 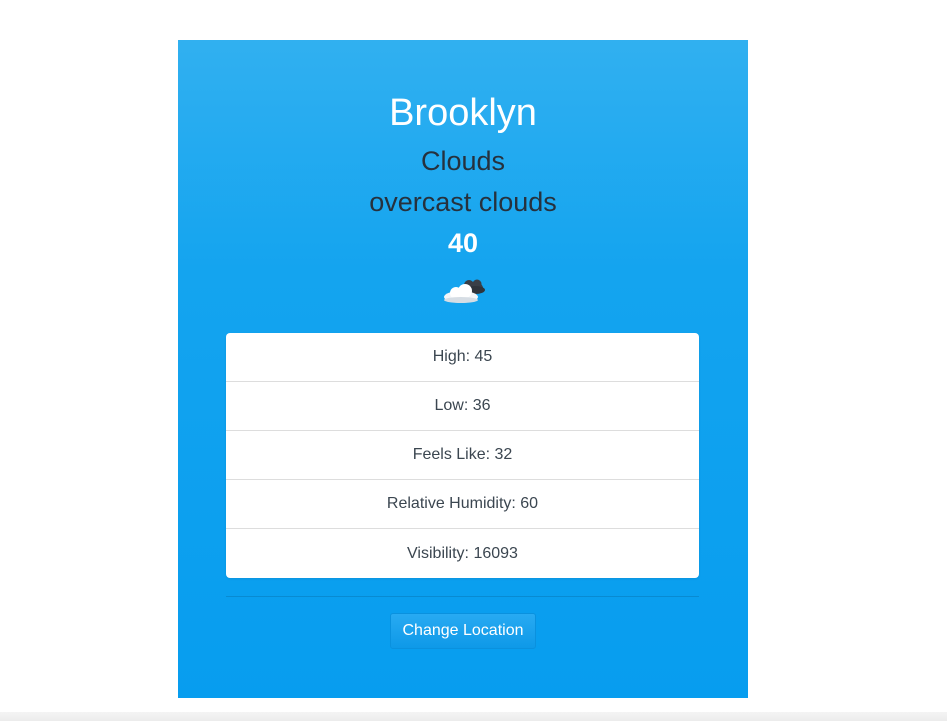 I want to click on relative-humidity-row: Relative Humidity: 60, so click(x=462, y=504).